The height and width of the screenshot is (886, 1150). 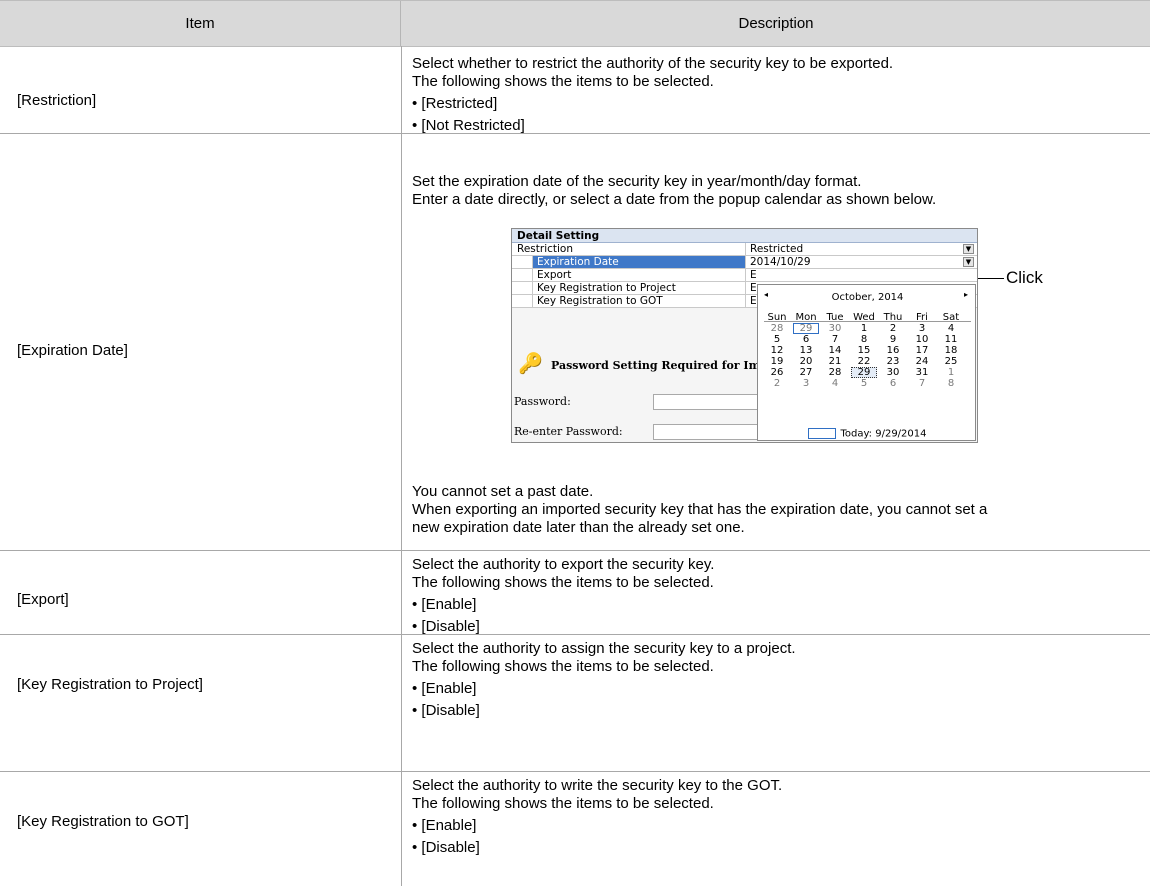 I want to click on header-divider, so click(x=400, y=23).